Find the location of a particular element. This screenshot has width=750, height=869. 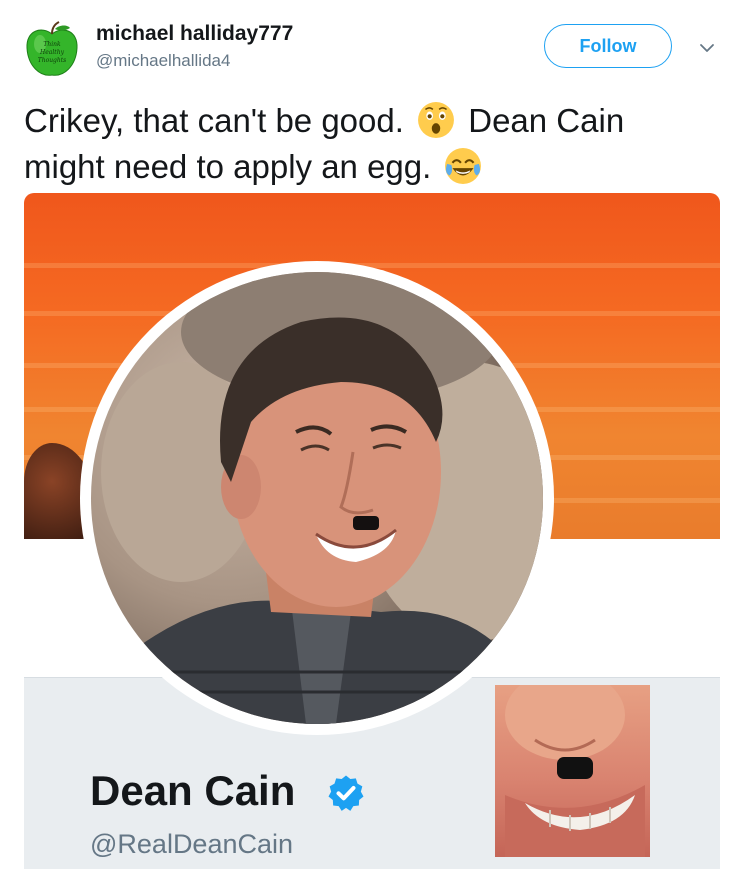

author-handle: @michaelhallida4 is located at coordinates (163, 61).